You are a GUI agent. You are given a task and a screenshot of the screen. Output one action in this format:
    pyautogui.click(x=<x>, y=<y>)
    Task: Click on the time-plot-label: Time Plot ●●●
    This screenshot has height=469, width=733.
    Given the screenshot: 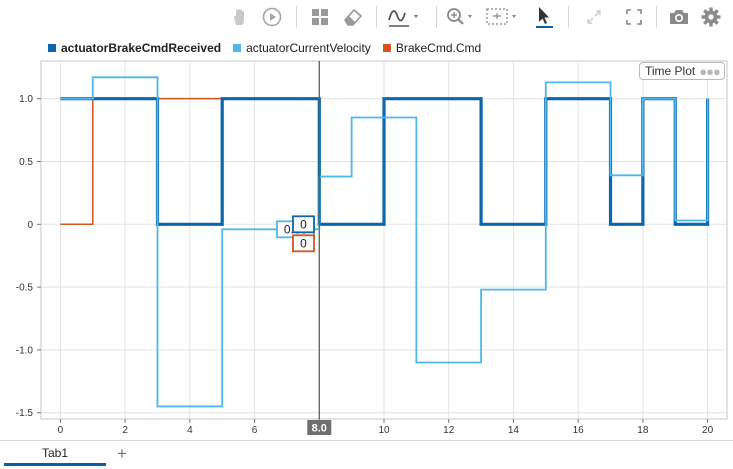 What is the action you would take?
    pyautogui.click(x=682, y=71)
    